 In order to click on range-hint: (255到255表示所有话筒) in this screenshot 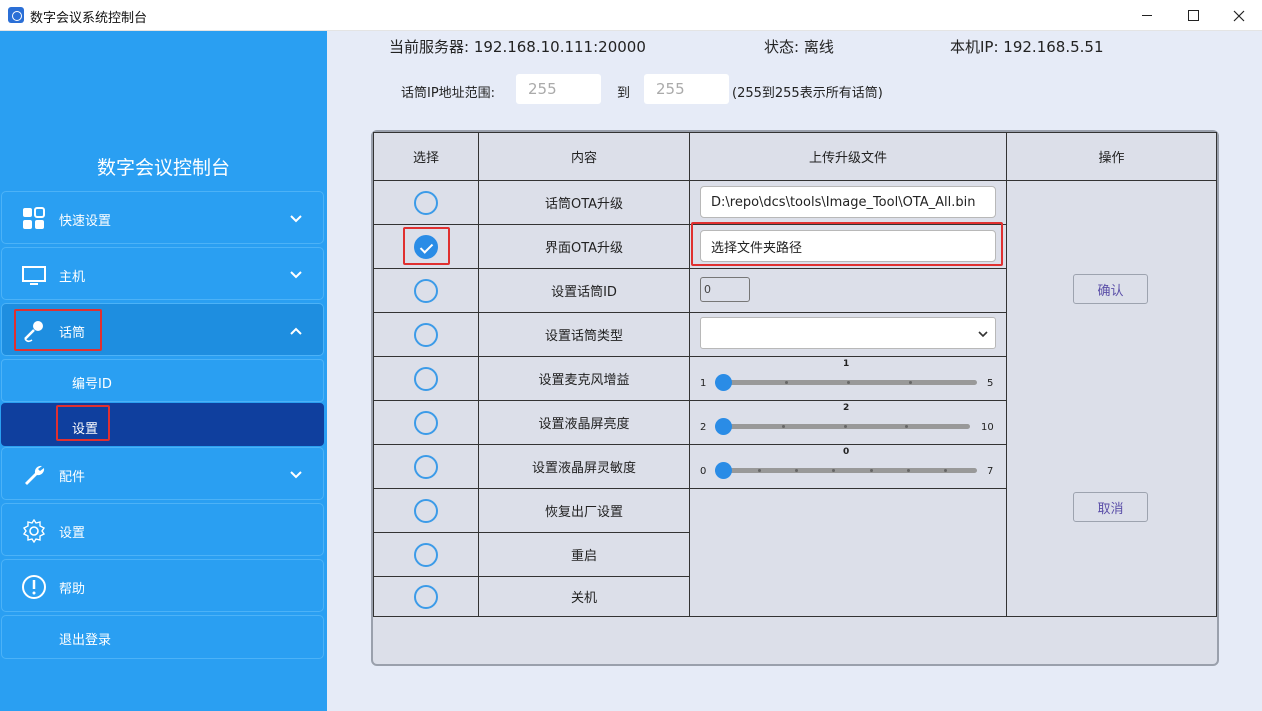, I will do `click(807, 93)`.